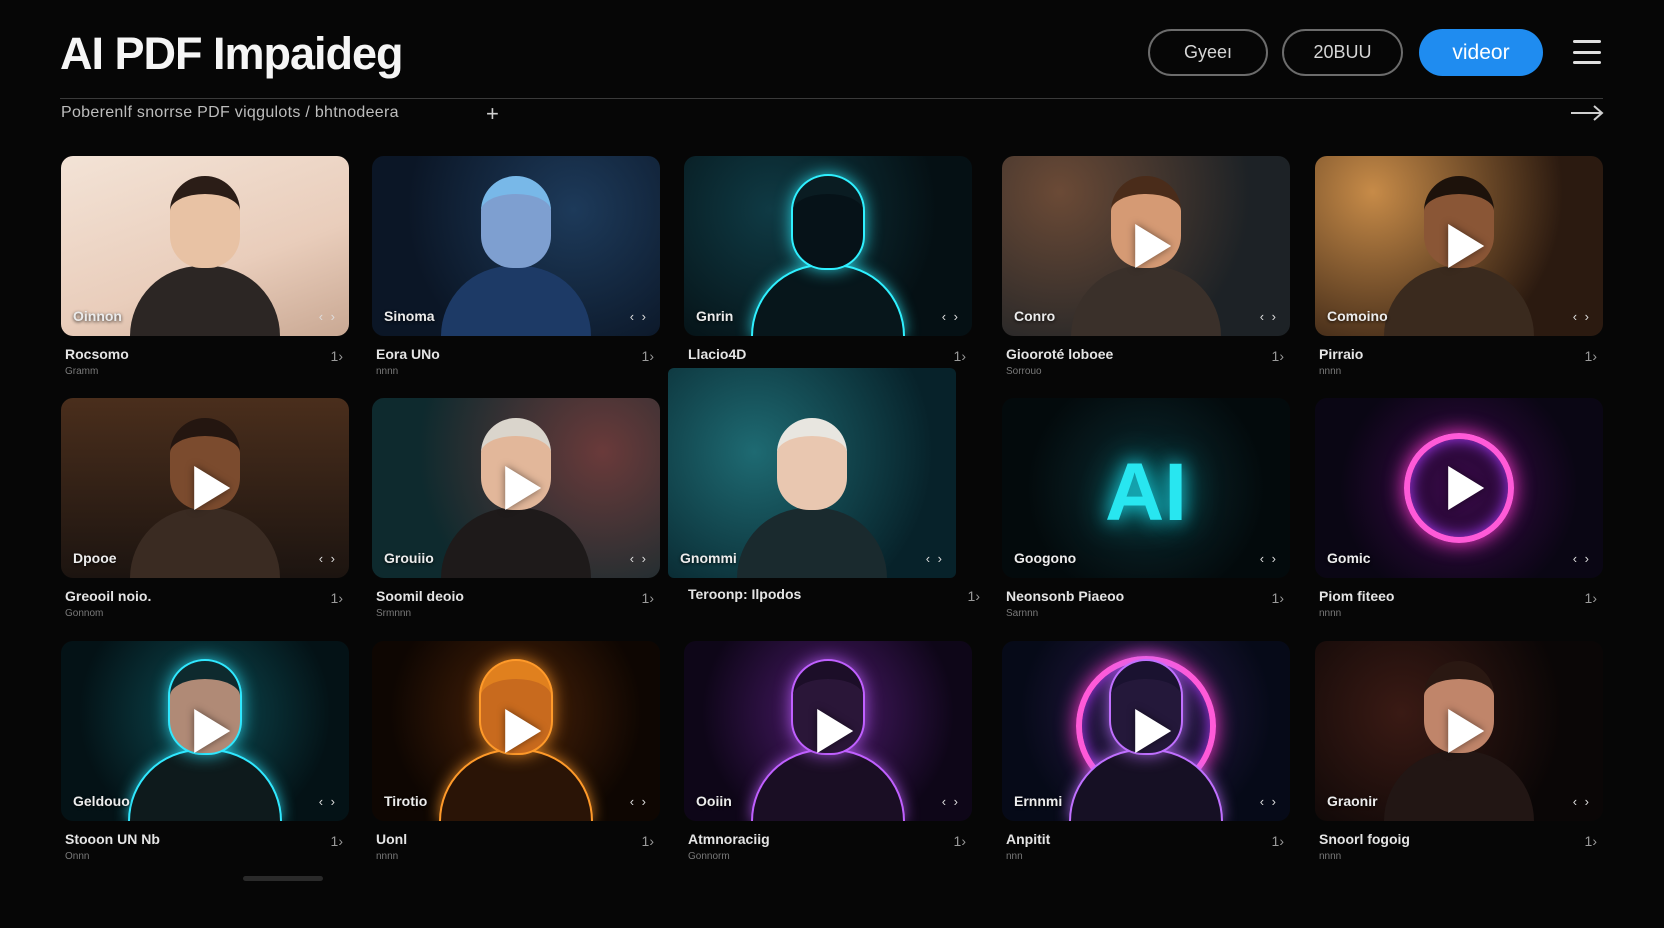 The height and width of the screenshot is (928, 1664). I want to click on person-figure, so click(812, 493).